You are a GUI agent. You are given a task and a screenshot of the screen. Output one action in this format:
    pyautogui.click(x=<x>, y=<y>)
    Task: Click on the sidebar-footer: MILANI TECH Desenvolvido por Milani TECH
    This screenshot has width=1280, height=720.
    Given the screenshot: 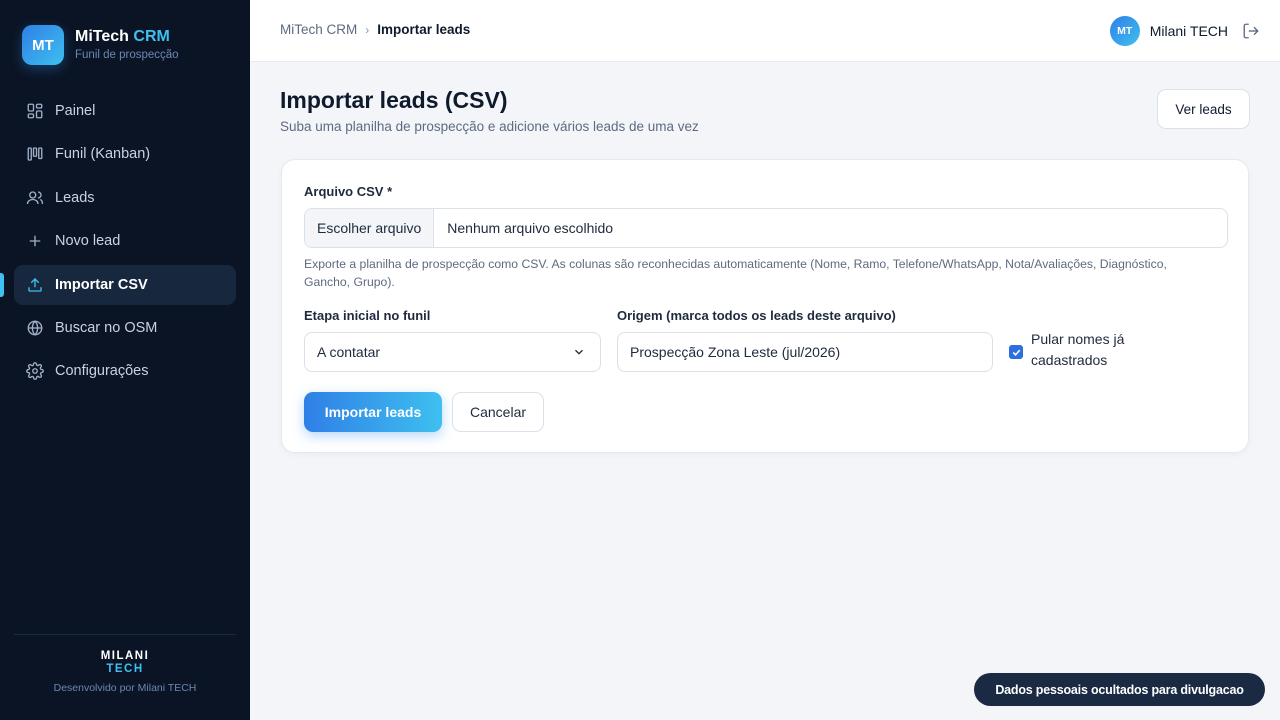 What is the action you would take?
    pyautogui.click(x=125, y=672)
    